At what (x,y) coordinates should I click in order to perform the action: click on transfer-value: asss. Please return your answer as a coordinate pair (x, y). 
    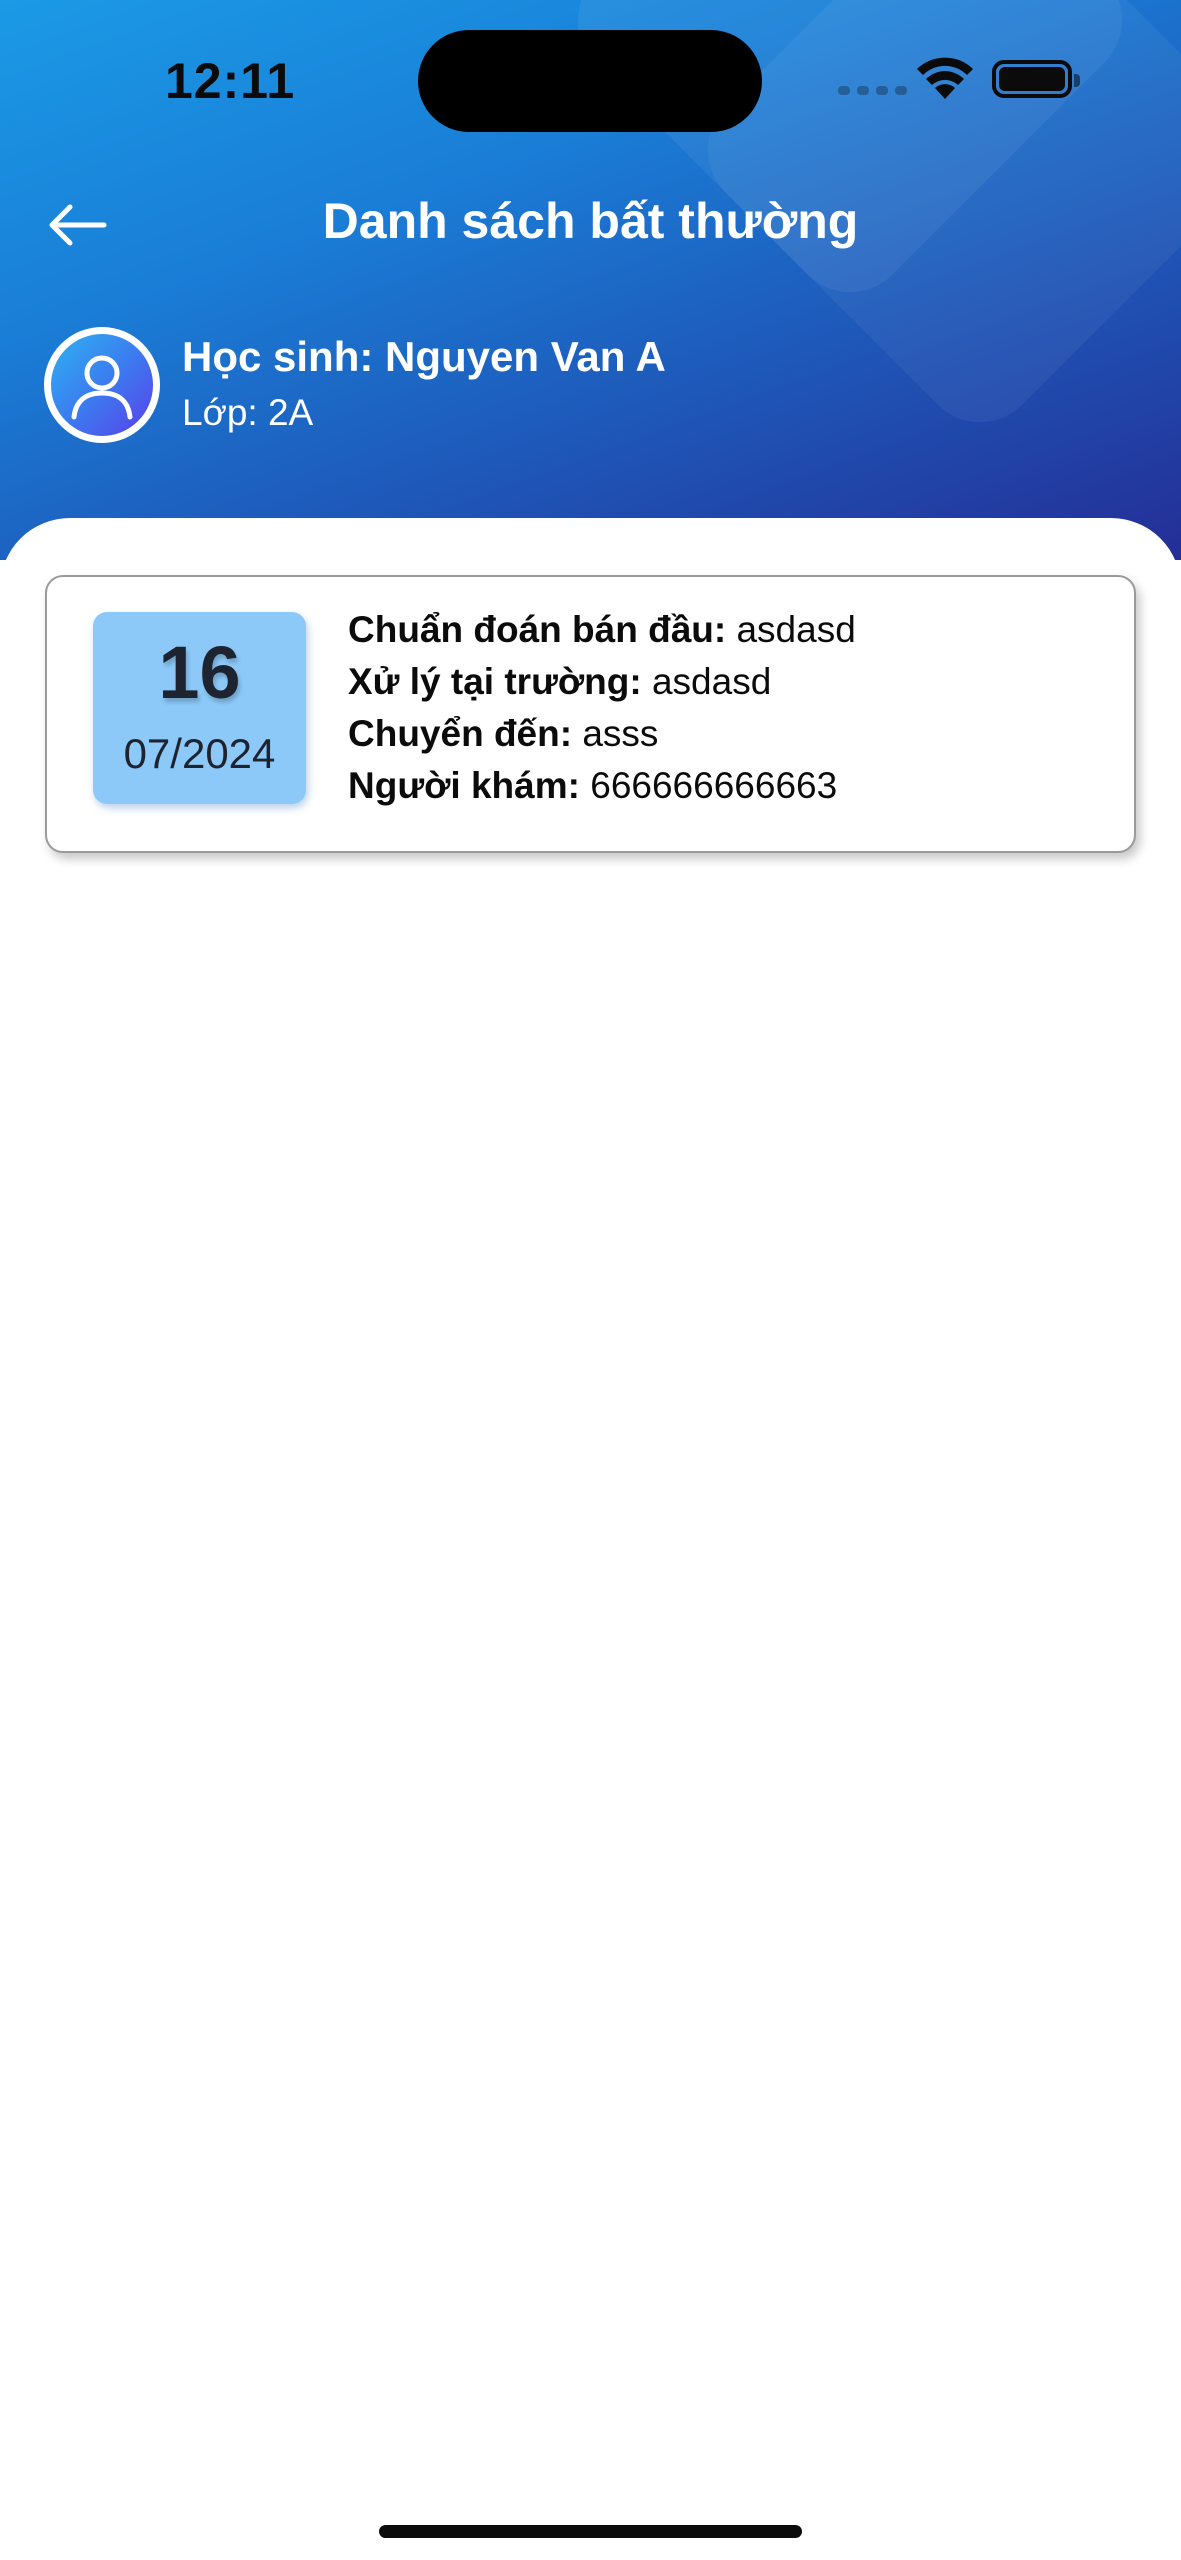
    Looking at the image, I should click on (620, 733).